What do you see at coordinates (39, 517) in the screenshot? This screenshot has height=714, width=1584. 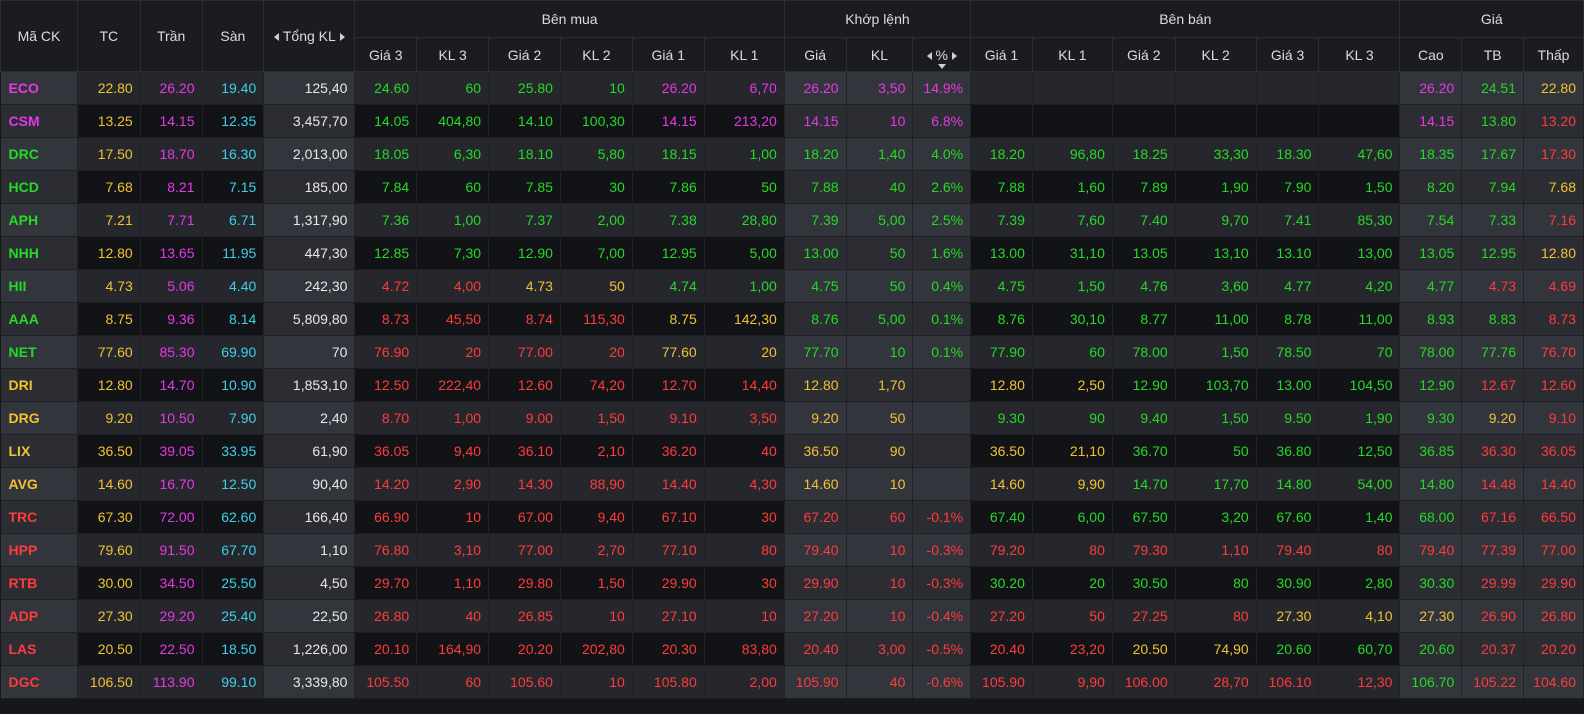 I see `symbol-cell: TRC` at bounding box center [39, 517].